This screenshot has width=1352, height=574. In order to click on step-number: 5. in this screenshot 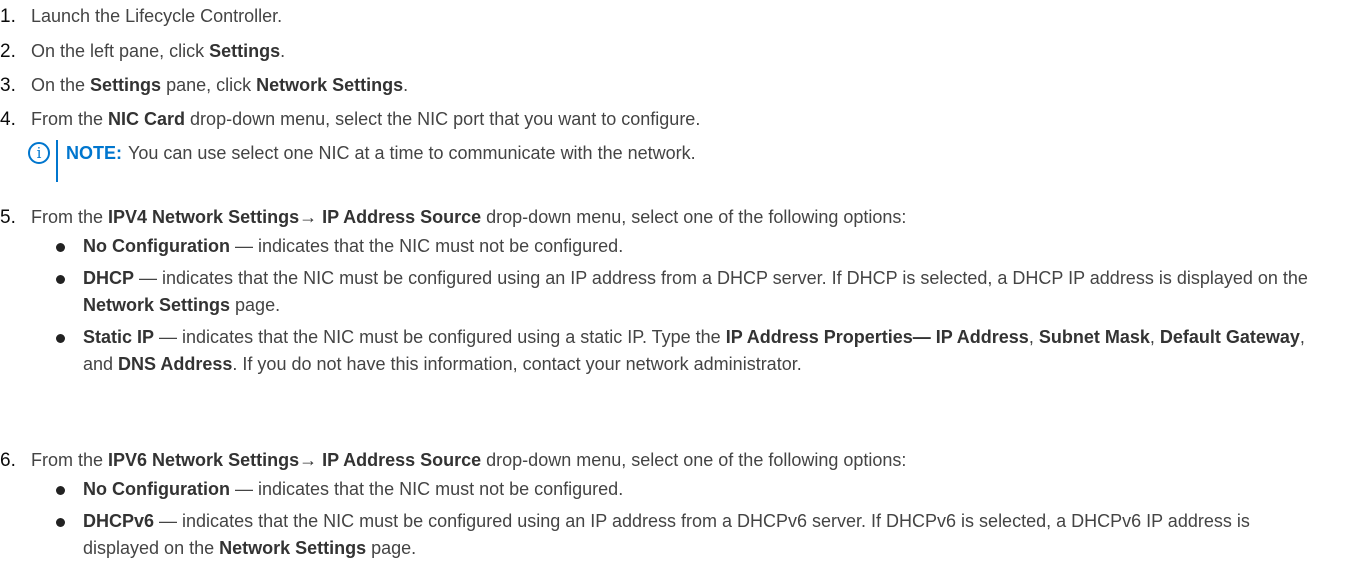, I will do `click(8, 217)`.